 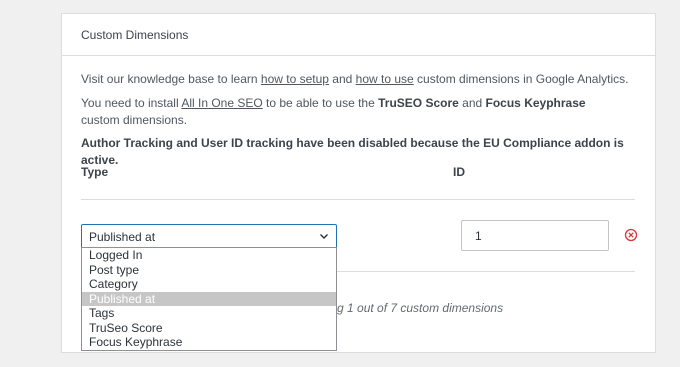 What do you see at coordinates (209, 270) in the screenshot?
I see `dropdown-option: Post type` at bounding box center [209, 270].